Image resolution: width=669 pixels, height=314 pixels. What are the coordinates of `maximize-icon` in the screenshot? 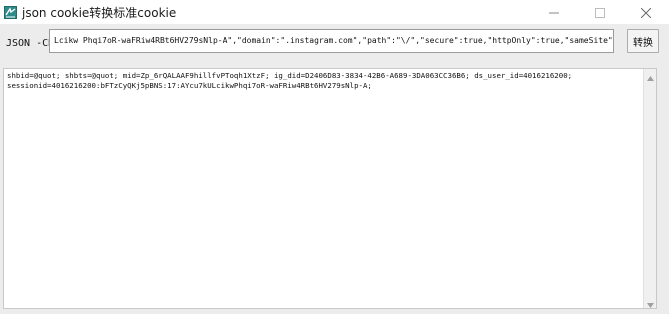 It's located at (600, 12).